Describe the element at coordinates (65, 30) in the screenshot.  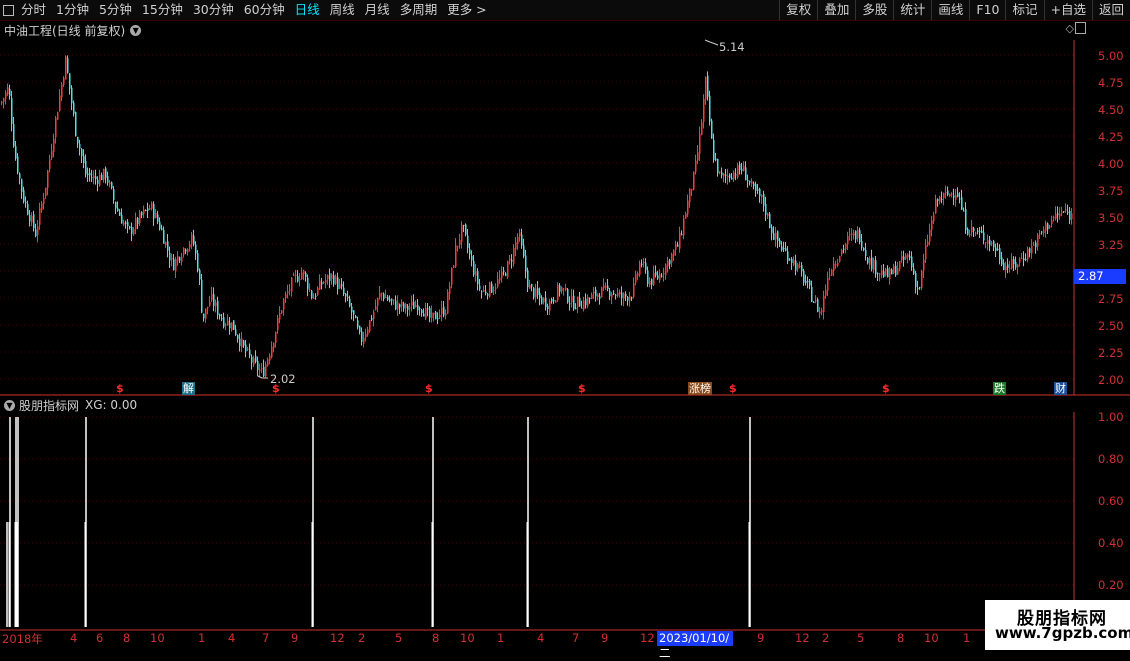
I see `stock-title: 中油工程(日线 前复权)` at that location.